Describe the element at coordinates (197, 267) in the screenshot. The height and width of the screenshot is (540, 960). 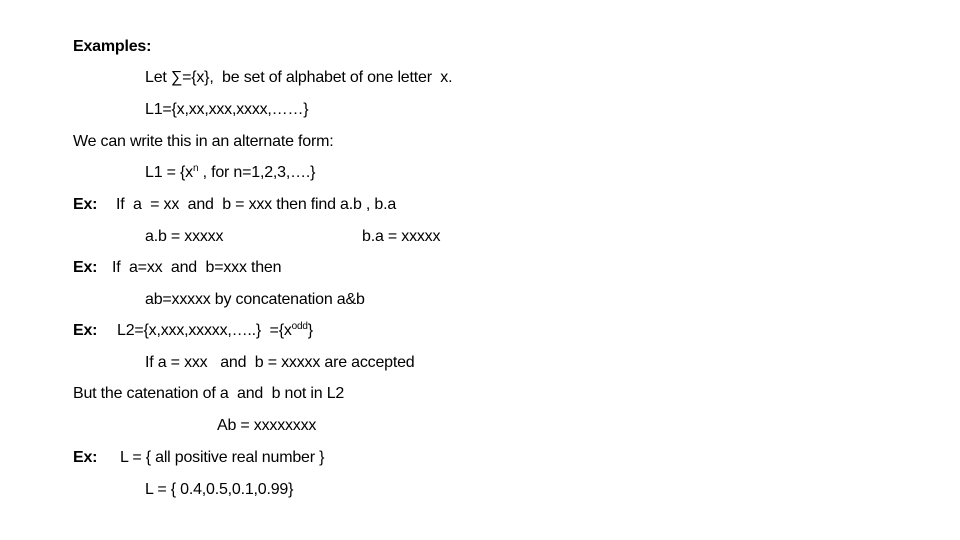
I see `example-2-text: If a=xx and b=xxx then` at that location.